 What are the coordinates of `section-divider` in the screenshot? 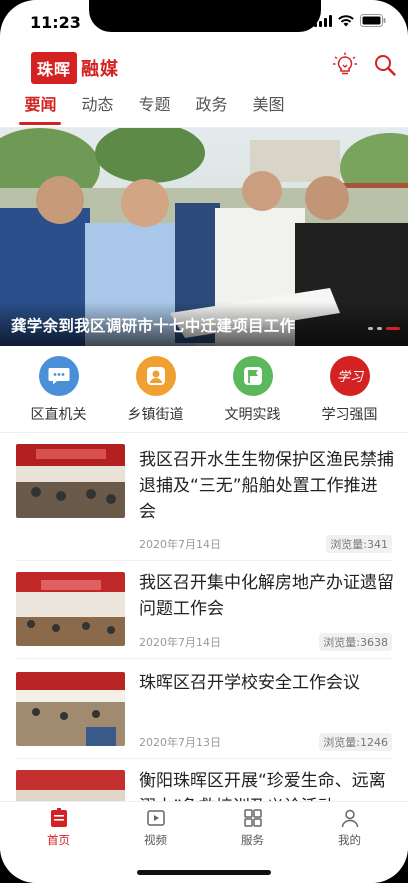 It's located at (204, 432).